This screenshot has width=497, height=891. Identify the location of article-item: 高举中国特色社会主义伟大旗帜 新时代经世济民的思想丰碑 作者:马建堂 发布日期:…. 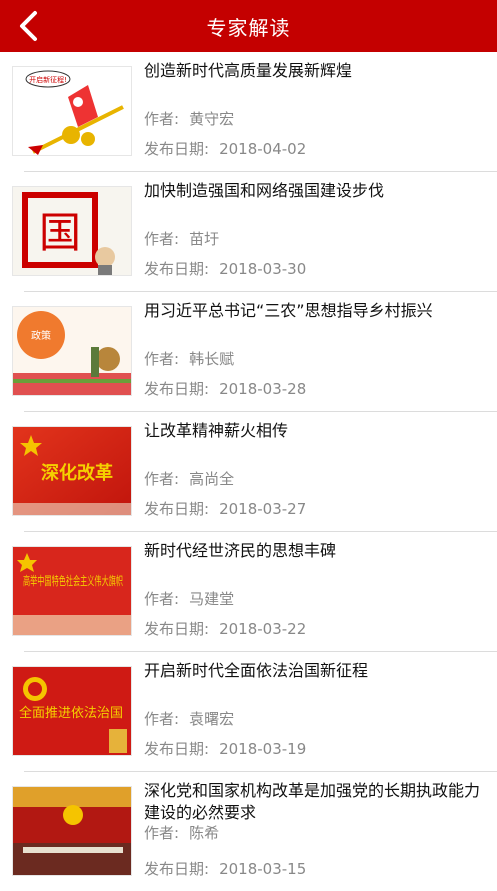
(254, 592).